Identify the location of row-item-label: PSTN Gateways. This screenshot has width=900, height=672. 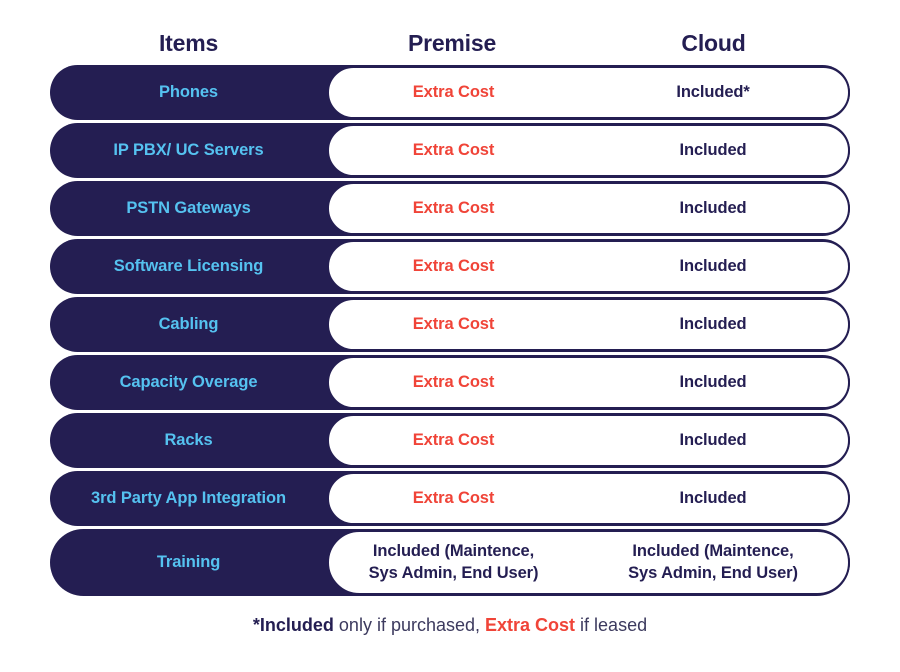
(188, 208).